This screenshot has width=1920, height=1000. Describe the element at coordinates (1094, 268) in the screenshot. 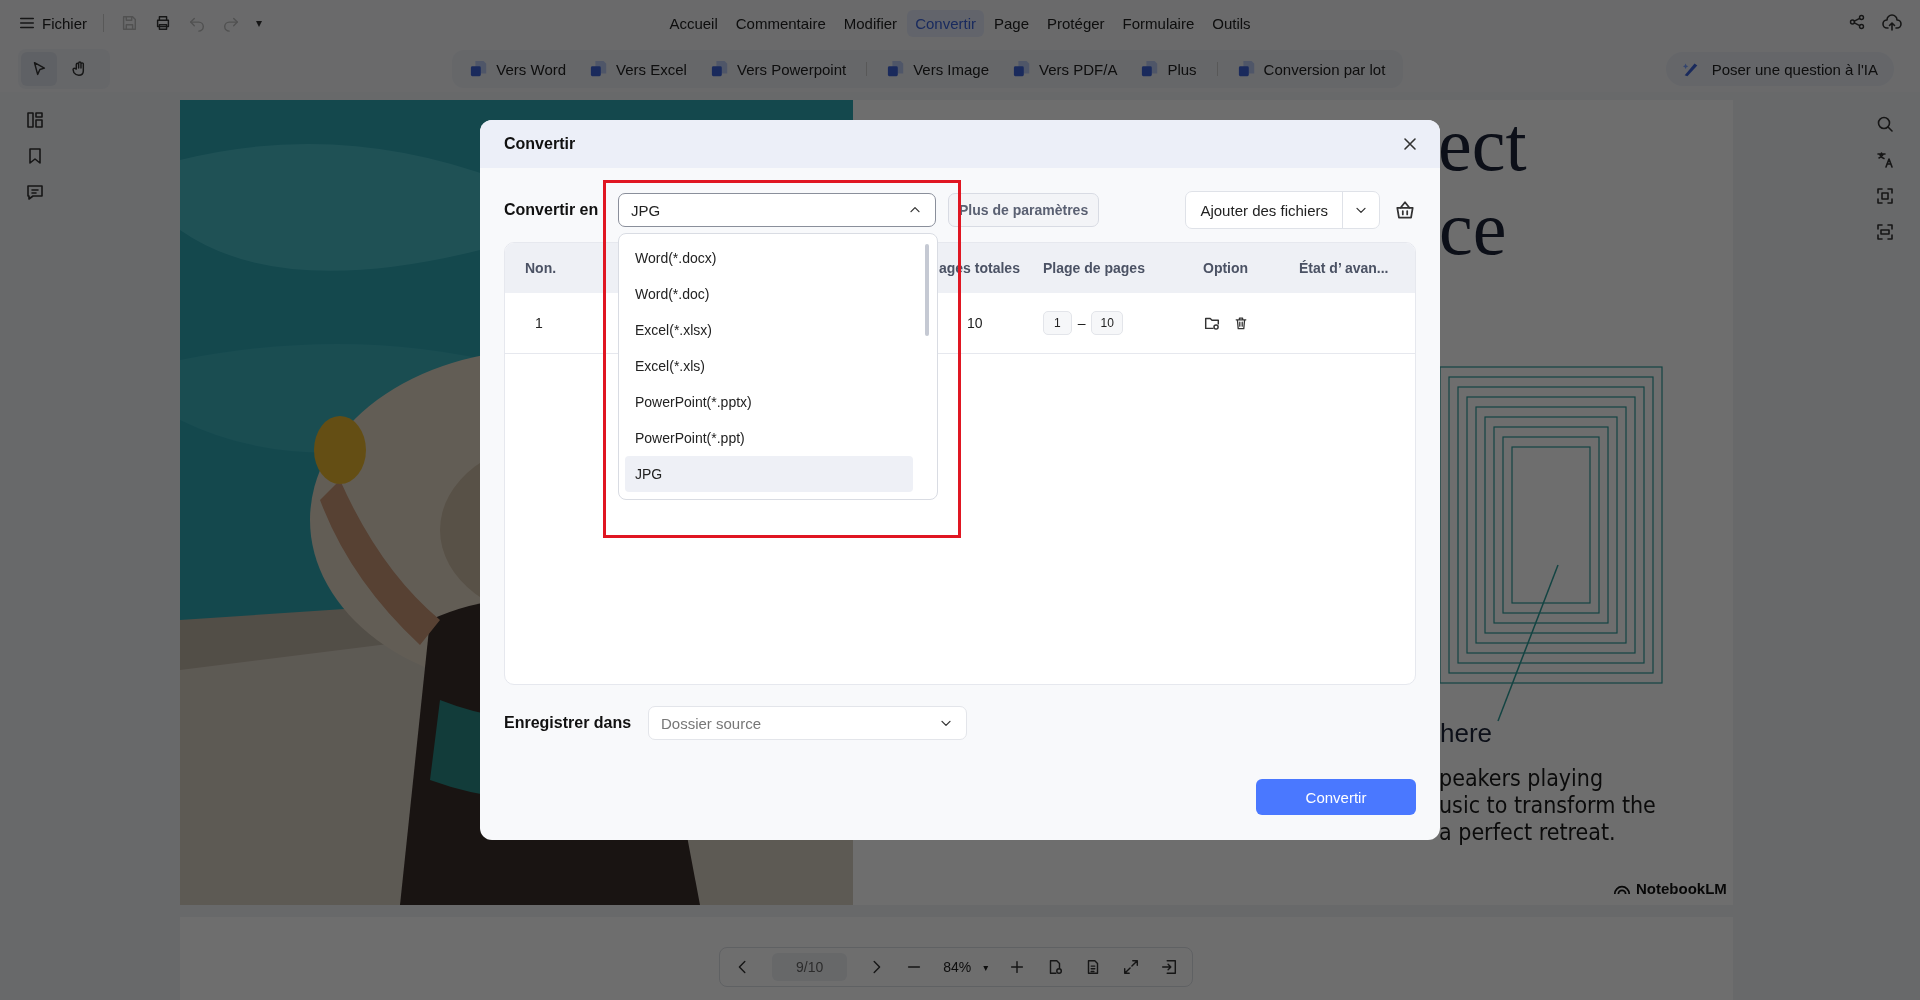

I see `column-header: Plage de pages` at that location.